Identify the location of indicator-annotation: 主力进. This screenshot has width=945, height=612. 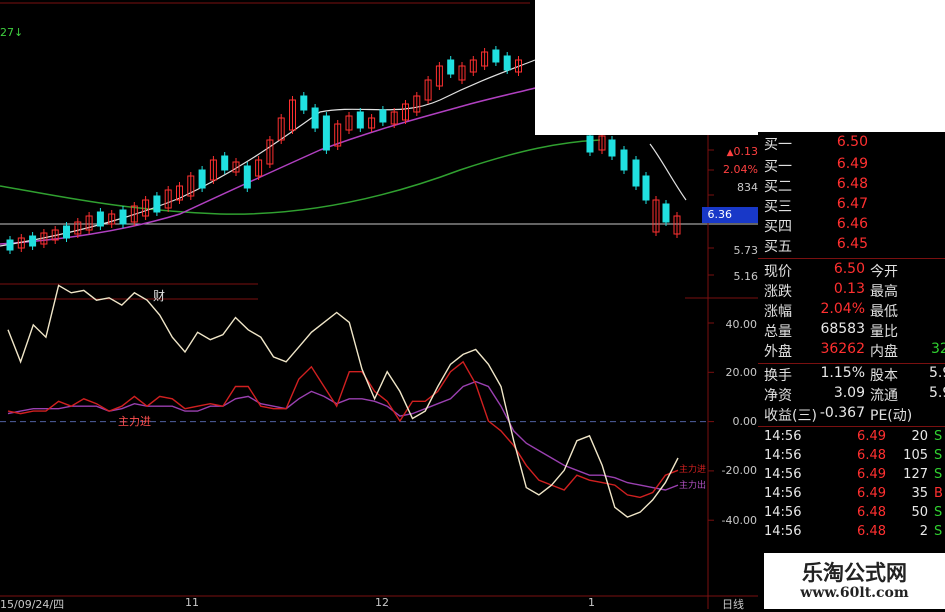
(134, 421).